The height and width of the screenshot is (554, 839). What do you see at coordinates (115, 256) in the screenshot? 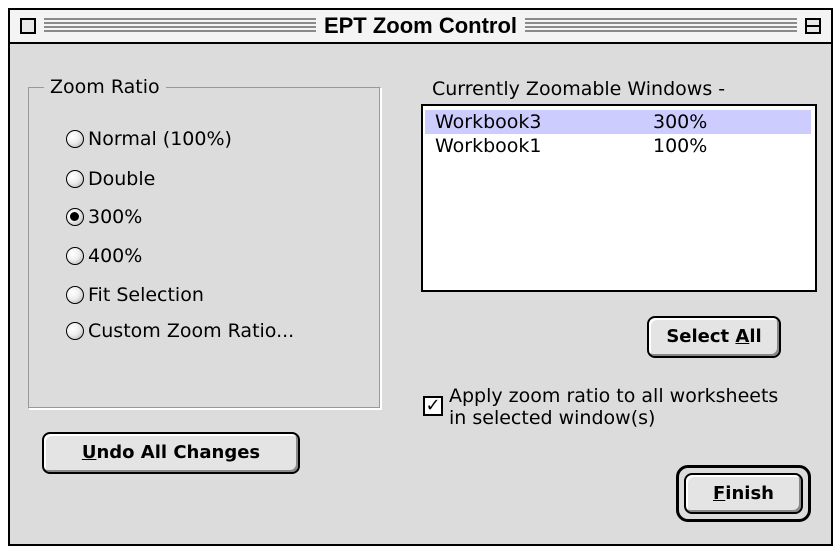
I see `radio-label: 400%` at bounding box center [115, 256].